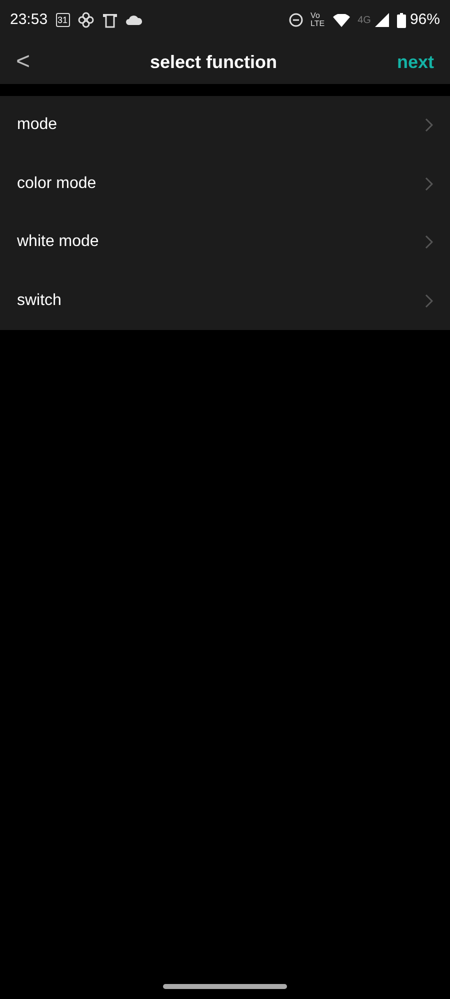 The width and height of the screenshot is (450, 999). Describe the element at coordinates (29, 20) in the screenshot. I see `status-time: 23:53` at that location.